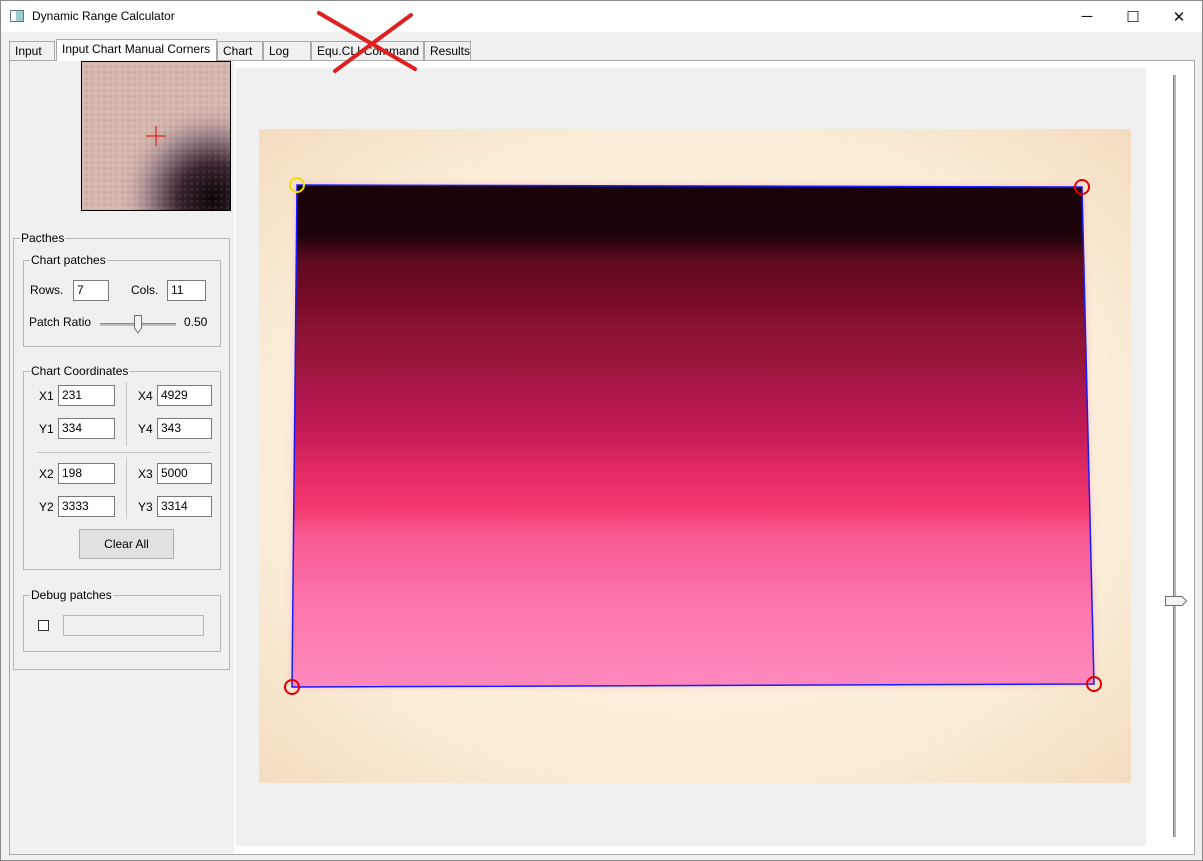 Image resolution: width=1203 pixels, height=861 pixels. What do you see at coordinates (91, 290) in the screenshot?
I see `rows-input: 7` at bounding box center [91, 290].